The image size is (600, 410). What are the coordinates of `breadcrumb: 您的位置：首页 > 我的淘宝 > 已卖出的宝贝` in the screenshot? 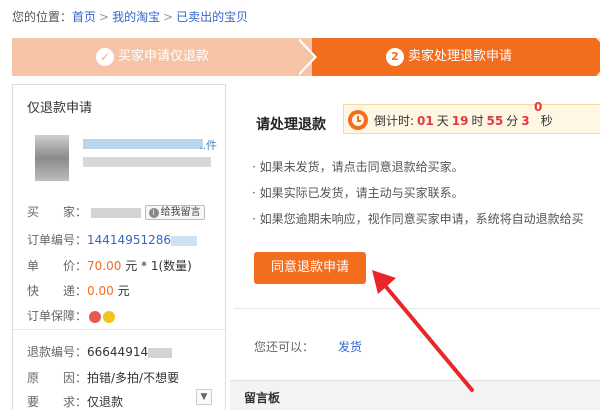 It's located at (130, 16).